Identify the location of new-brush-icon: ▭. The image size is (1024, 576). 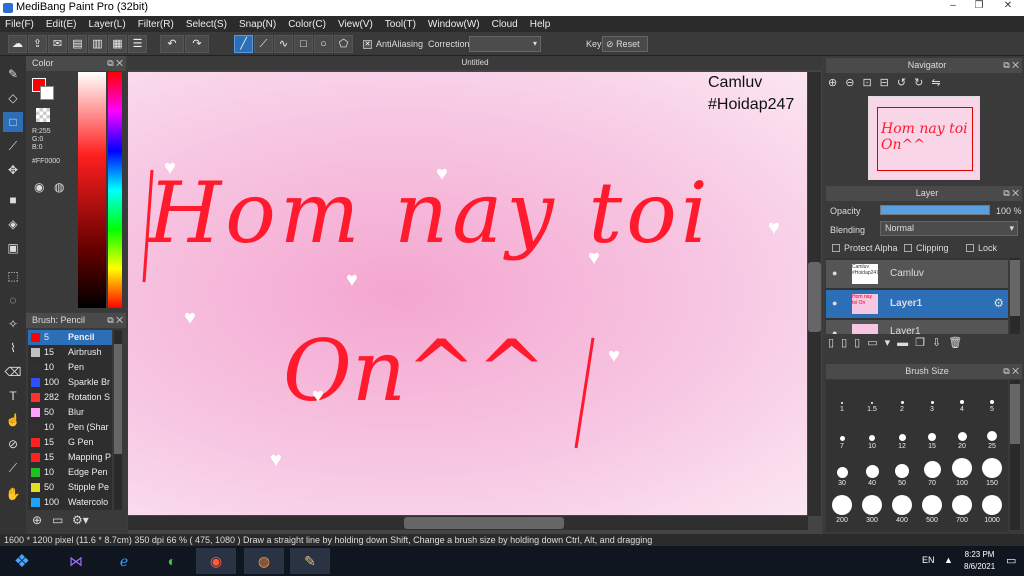
(57, 520).